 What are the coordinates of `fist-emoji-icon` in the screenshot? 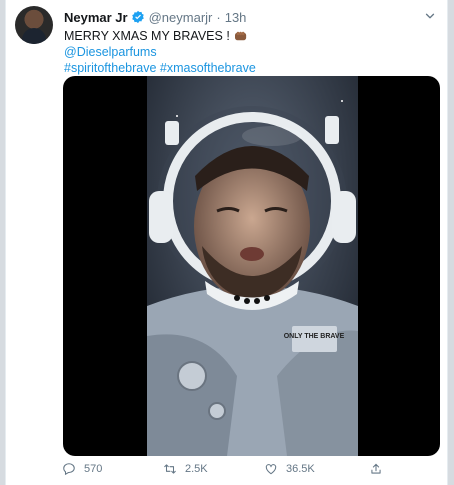 It's located at (241, 36).